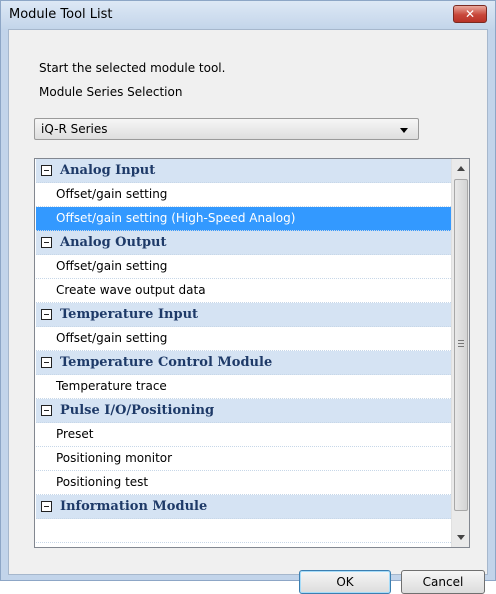  I want to click on scroll-up-icon, so click(461, 168).